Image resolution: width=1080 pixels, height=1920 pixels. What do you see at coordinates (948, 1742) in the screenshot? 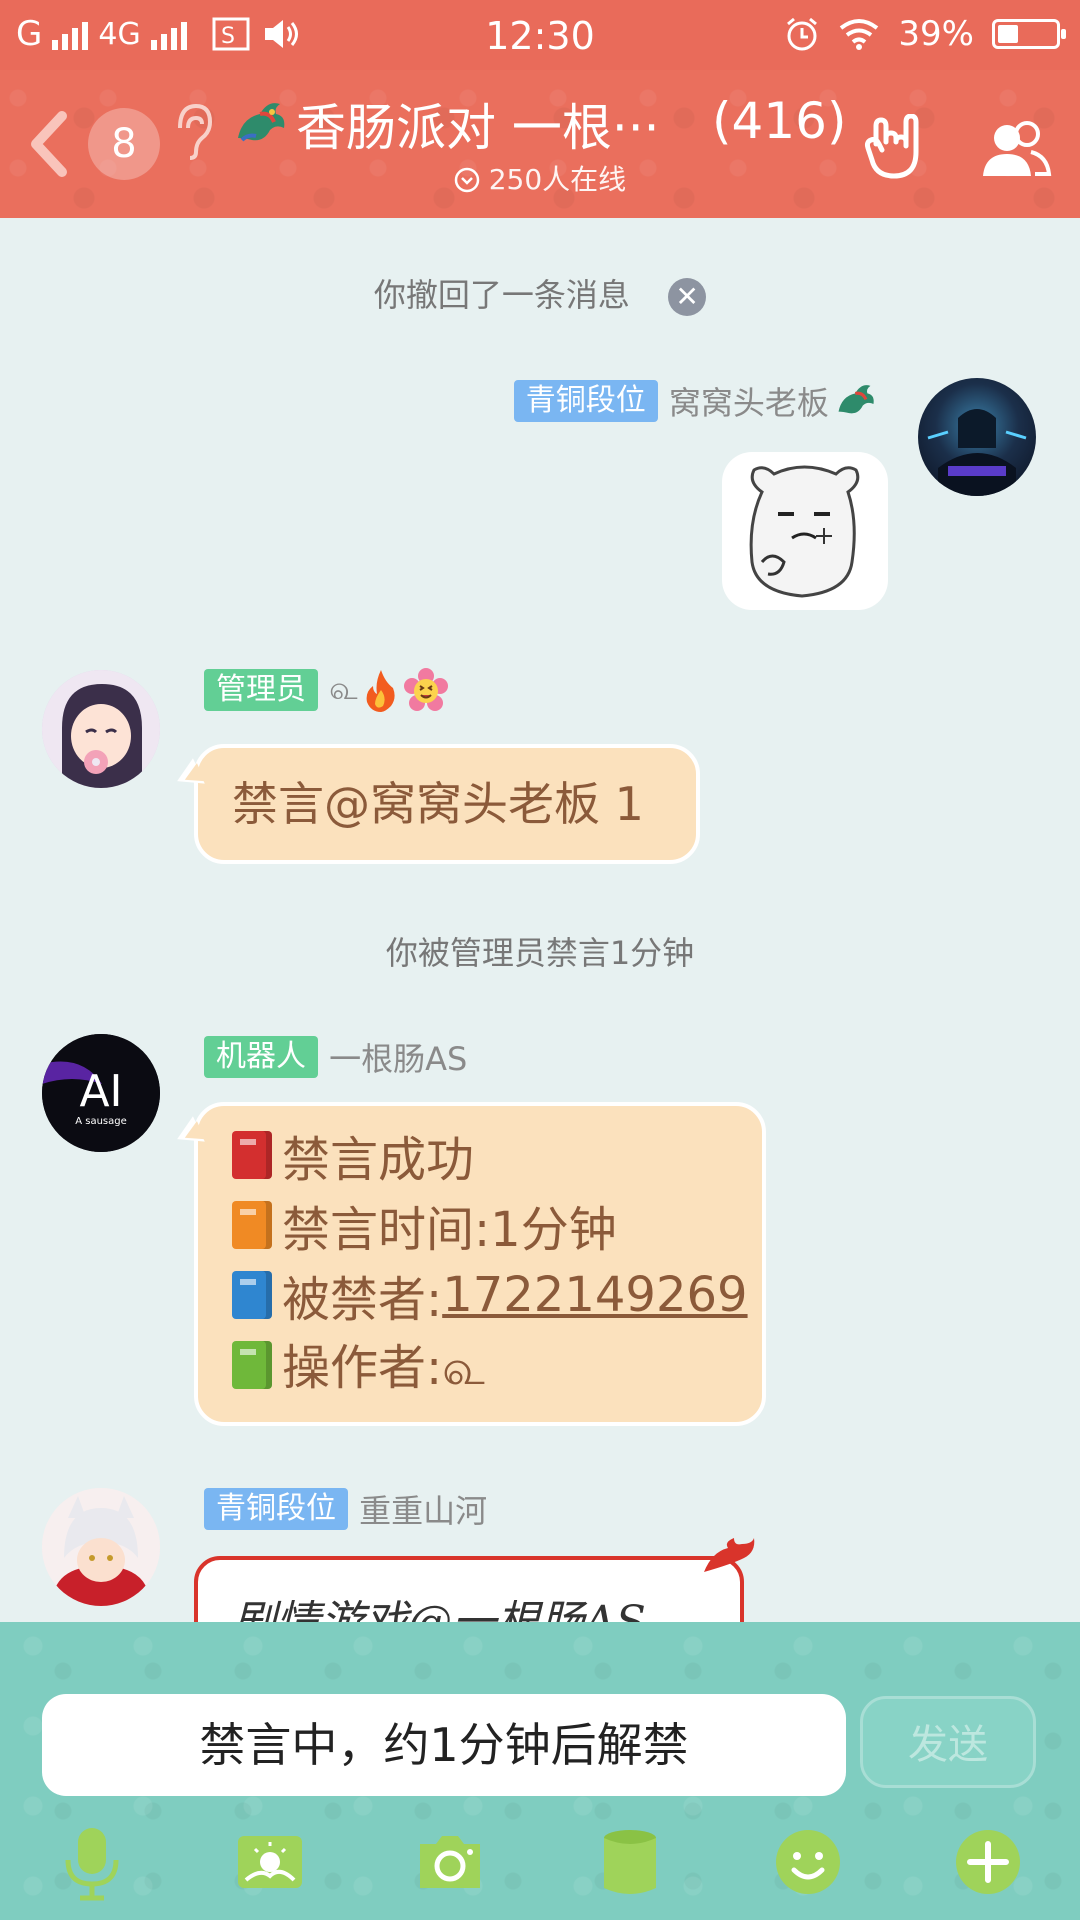
I see `send-button: 发送` at bounding box center [948, 1742].